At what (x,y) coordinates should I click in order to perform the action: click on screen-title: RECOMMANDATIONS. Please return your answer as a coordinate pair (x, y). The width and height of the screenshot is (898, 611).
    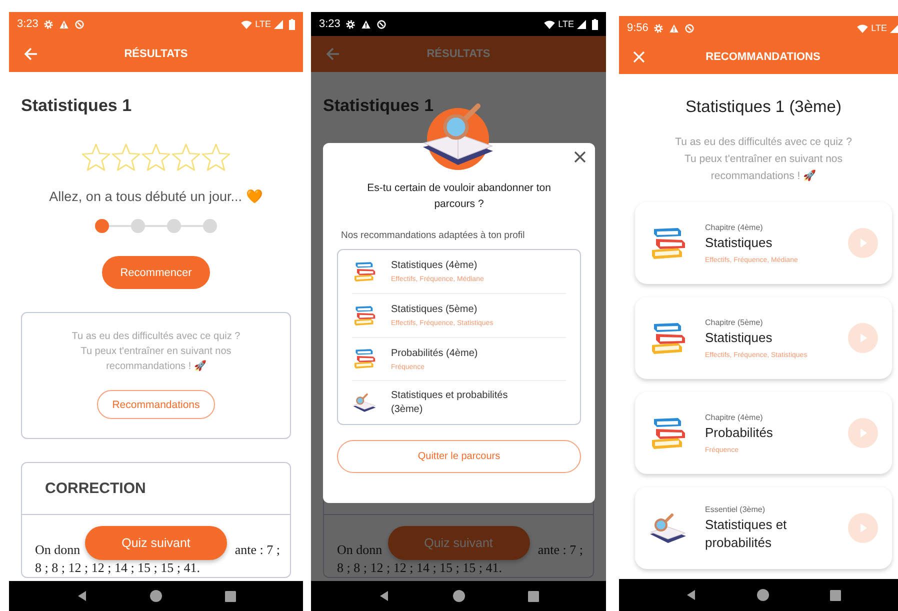
    Looking at the image, I should click on (763, 57).